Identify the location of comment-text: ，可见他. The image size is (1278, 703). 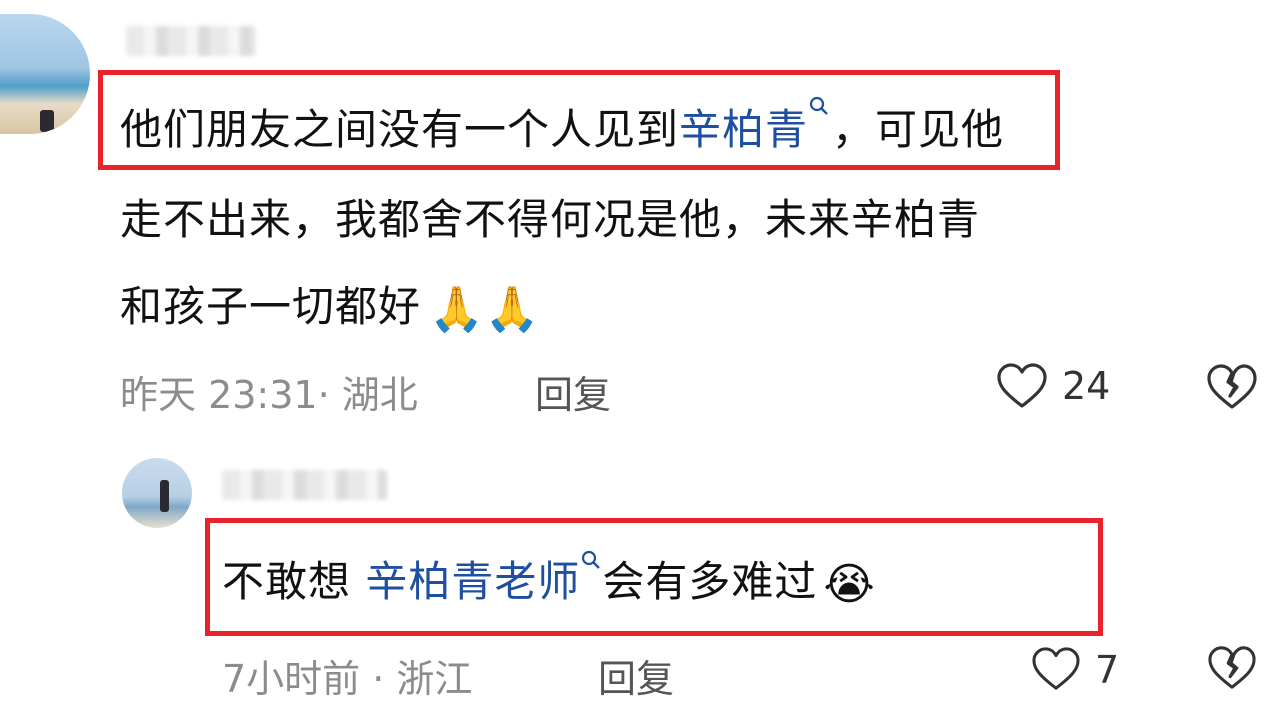
(918, 129).